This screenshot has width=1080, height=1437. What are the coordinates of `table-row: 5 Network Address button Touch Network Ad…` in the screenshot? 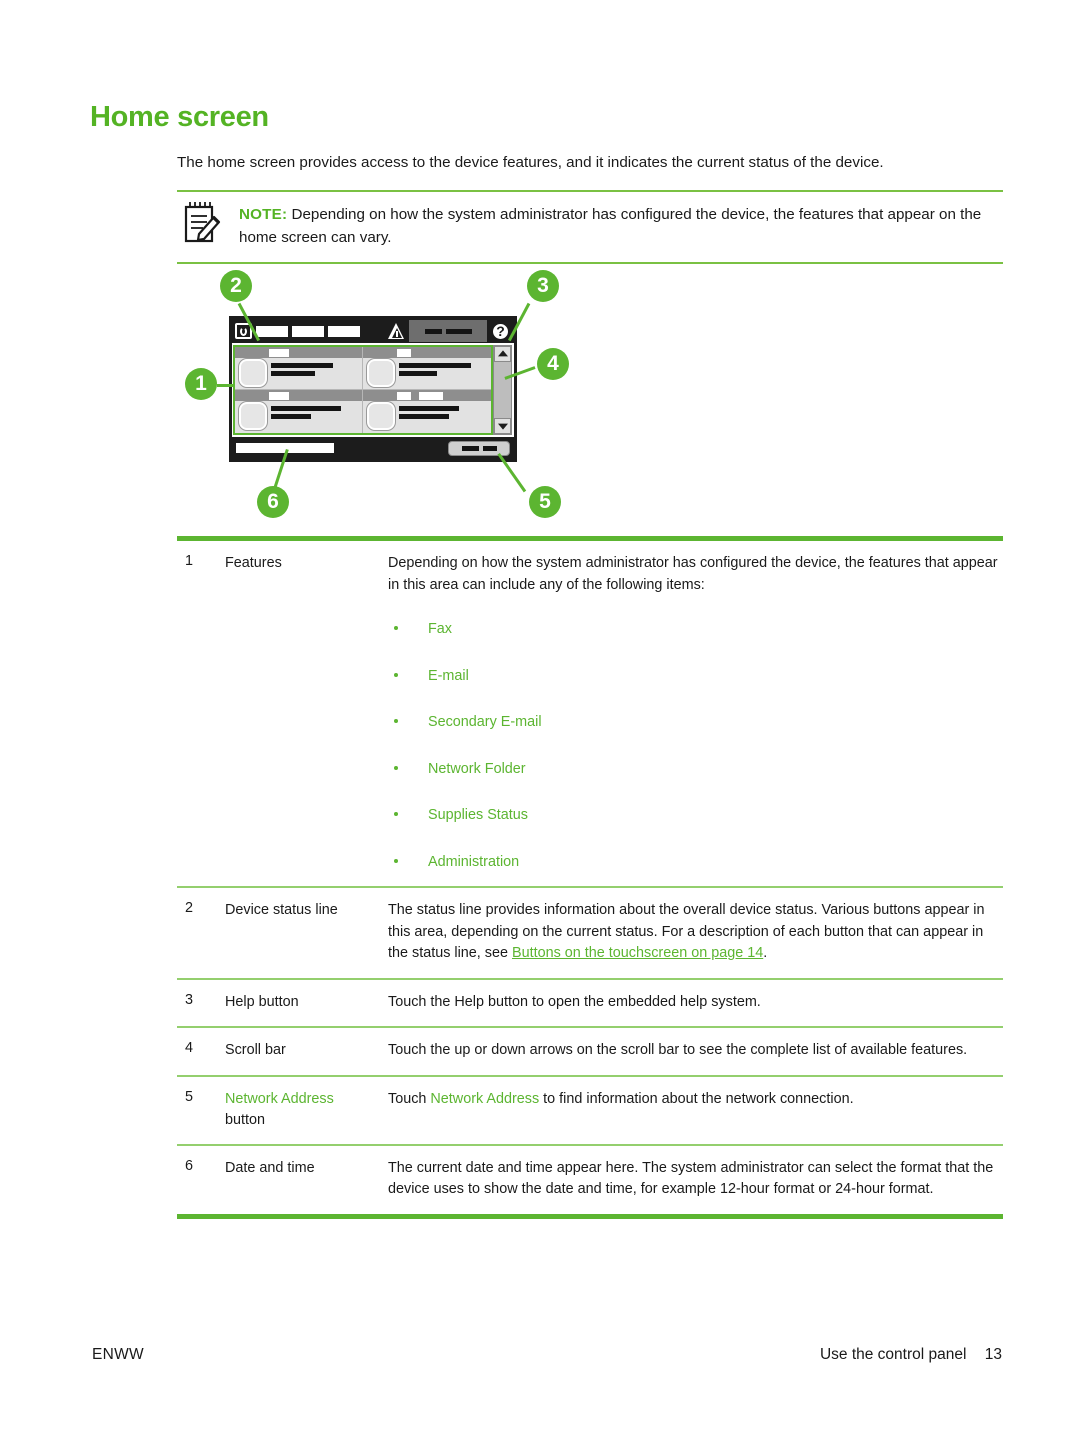 It's located at (590, 1110).